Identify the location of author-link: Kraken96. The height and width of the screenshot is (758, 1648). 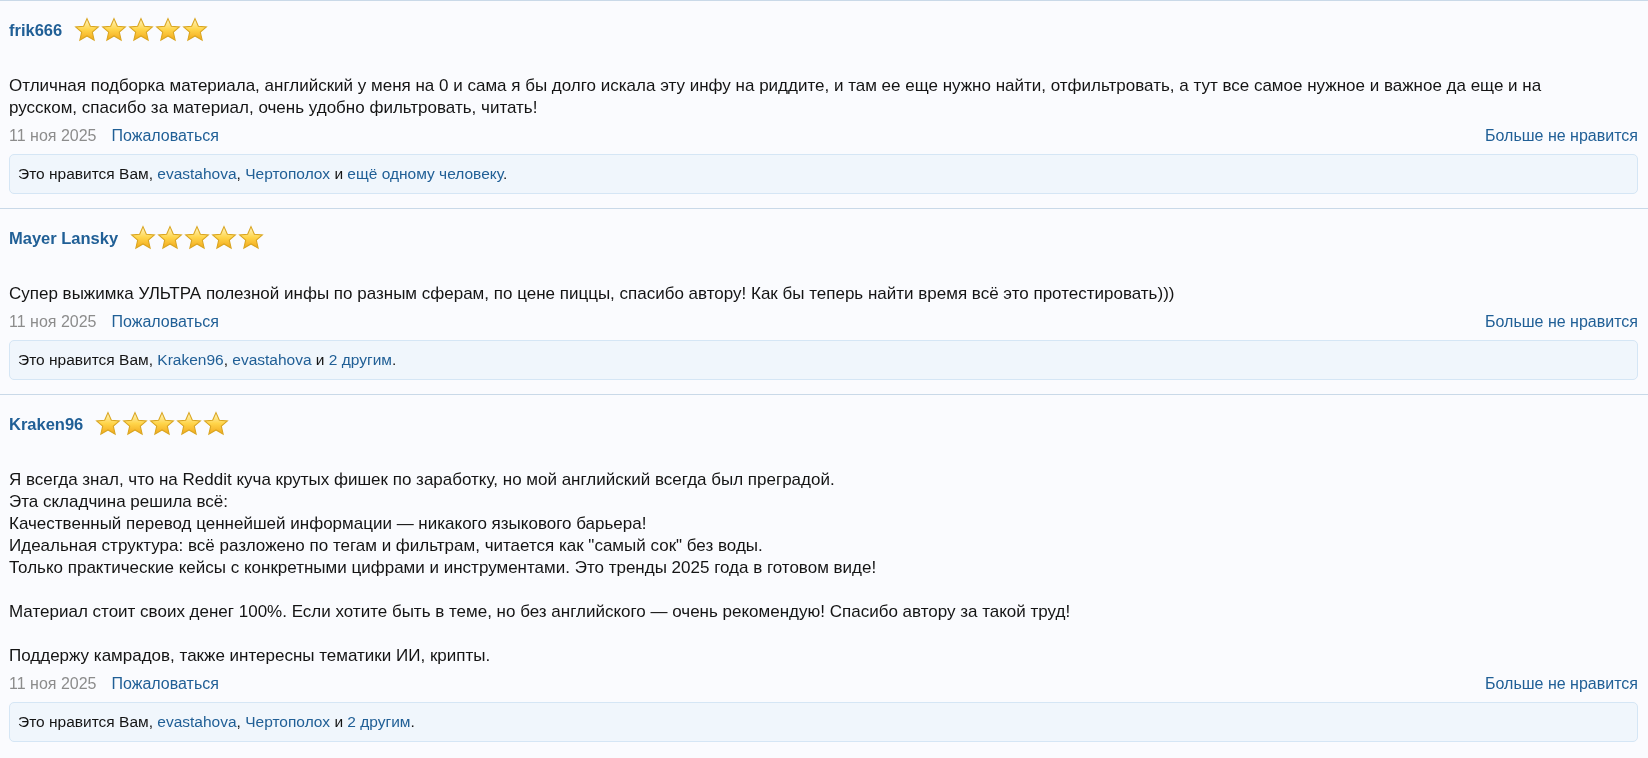
(46, 424).